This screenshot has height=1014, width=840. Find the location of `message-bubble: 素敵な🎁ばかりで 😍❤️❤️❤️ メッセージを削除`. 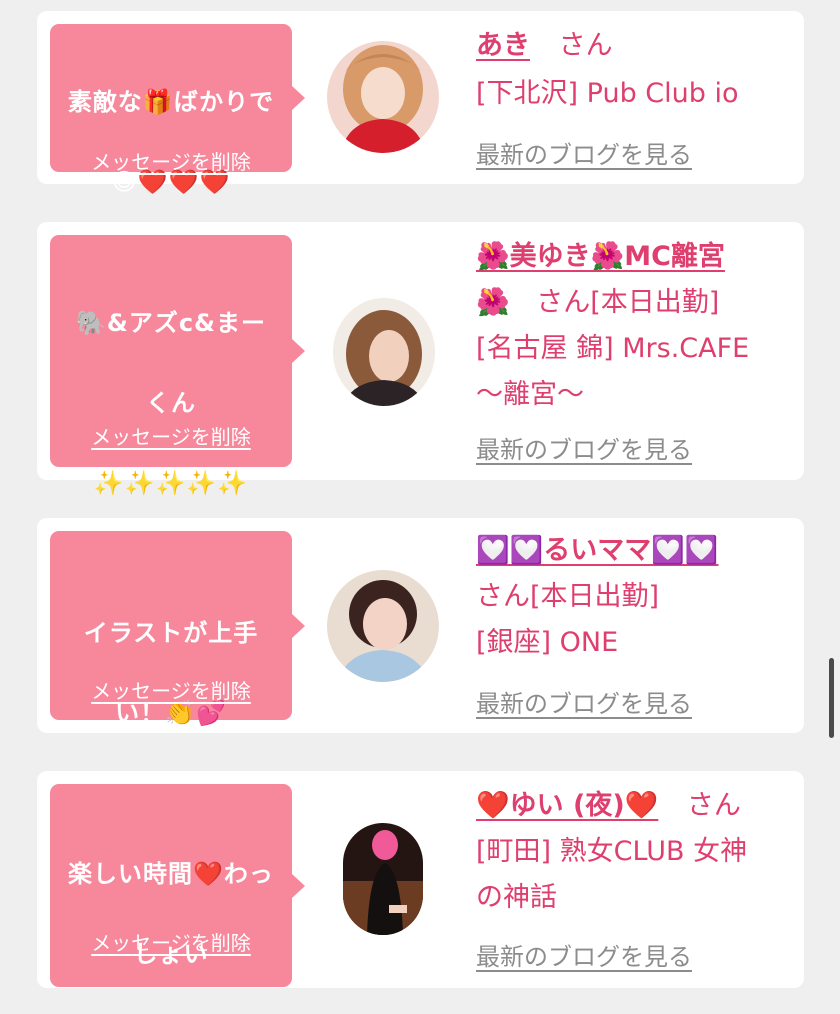

message-bubble: 素敵な🎁ばかりで 😍❤️❤️❤️ メッセージを削除 is located at coordinates (177, 110).